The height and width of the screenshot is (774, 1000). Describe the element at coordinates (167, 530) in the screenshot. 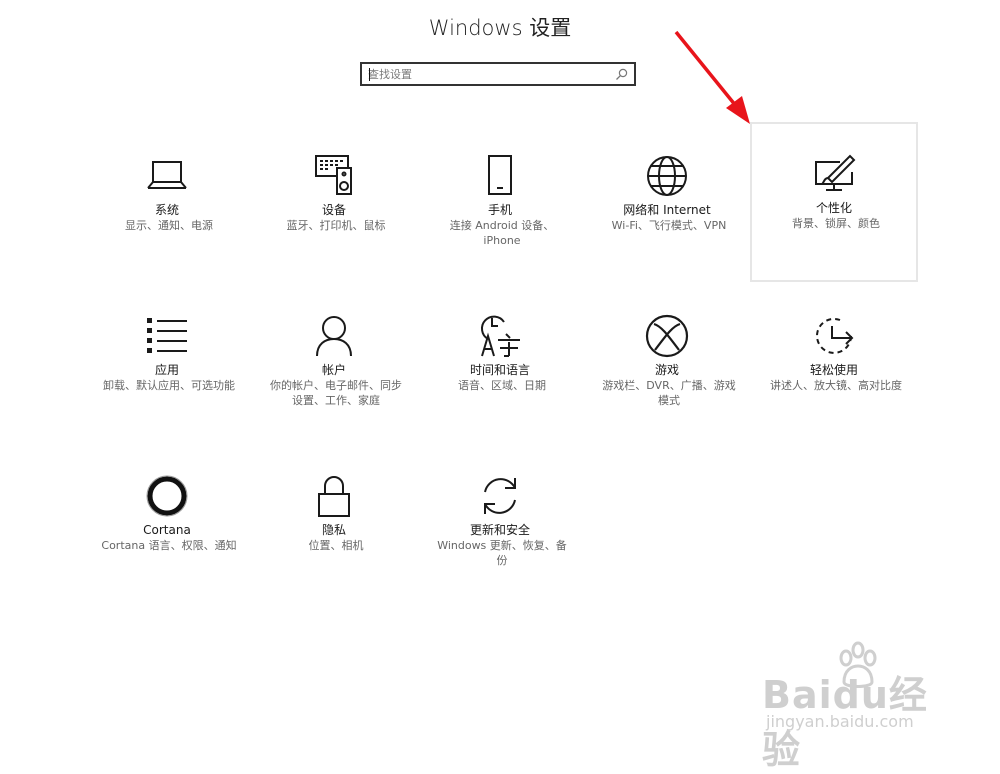

I see `tile-name: Cortana` at that location.